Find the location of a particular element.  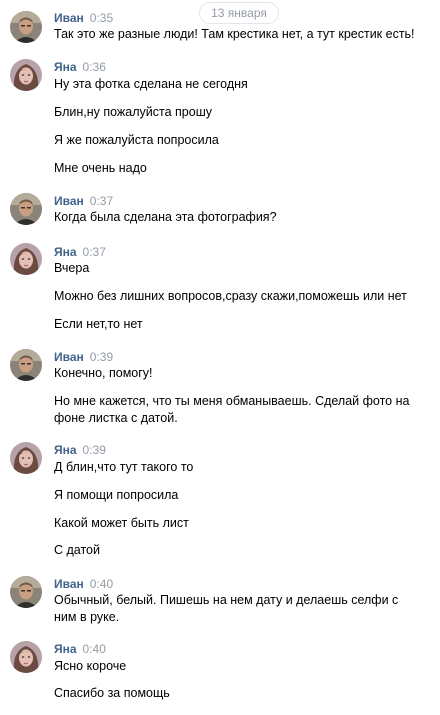

message-text: Когда была сделана эта фотография? is located at coordinates (165, 217).